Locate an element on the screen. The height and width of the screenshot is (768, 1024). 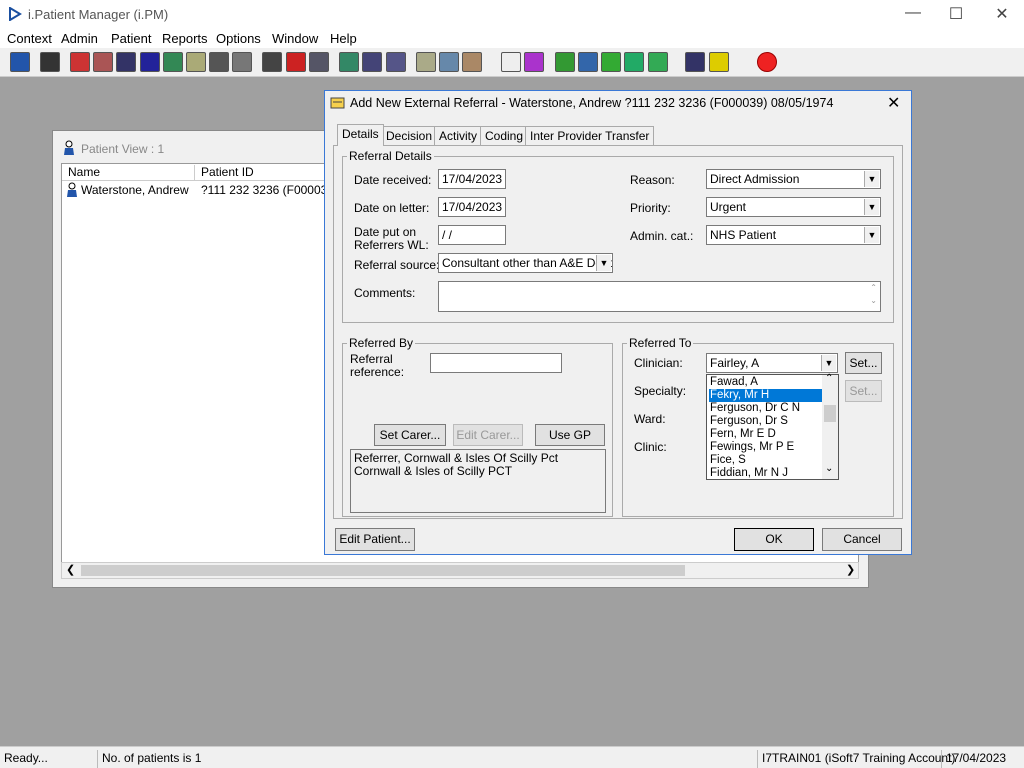
bed-icon is located at coordinates (219, 62).